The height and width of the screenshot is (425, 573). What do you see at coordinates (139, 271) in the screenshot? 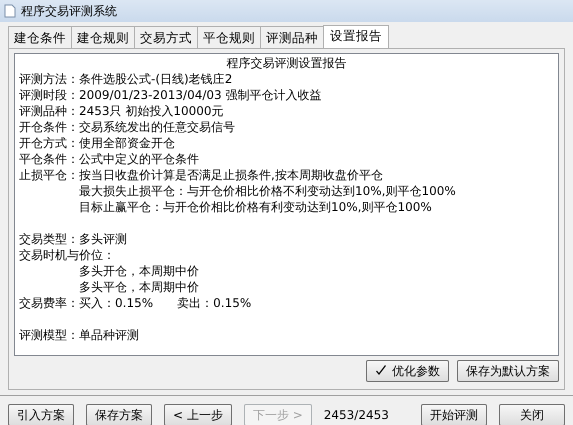
I see `report-text: 多头开仓，本周期中价` at bounding box center [139, 271].